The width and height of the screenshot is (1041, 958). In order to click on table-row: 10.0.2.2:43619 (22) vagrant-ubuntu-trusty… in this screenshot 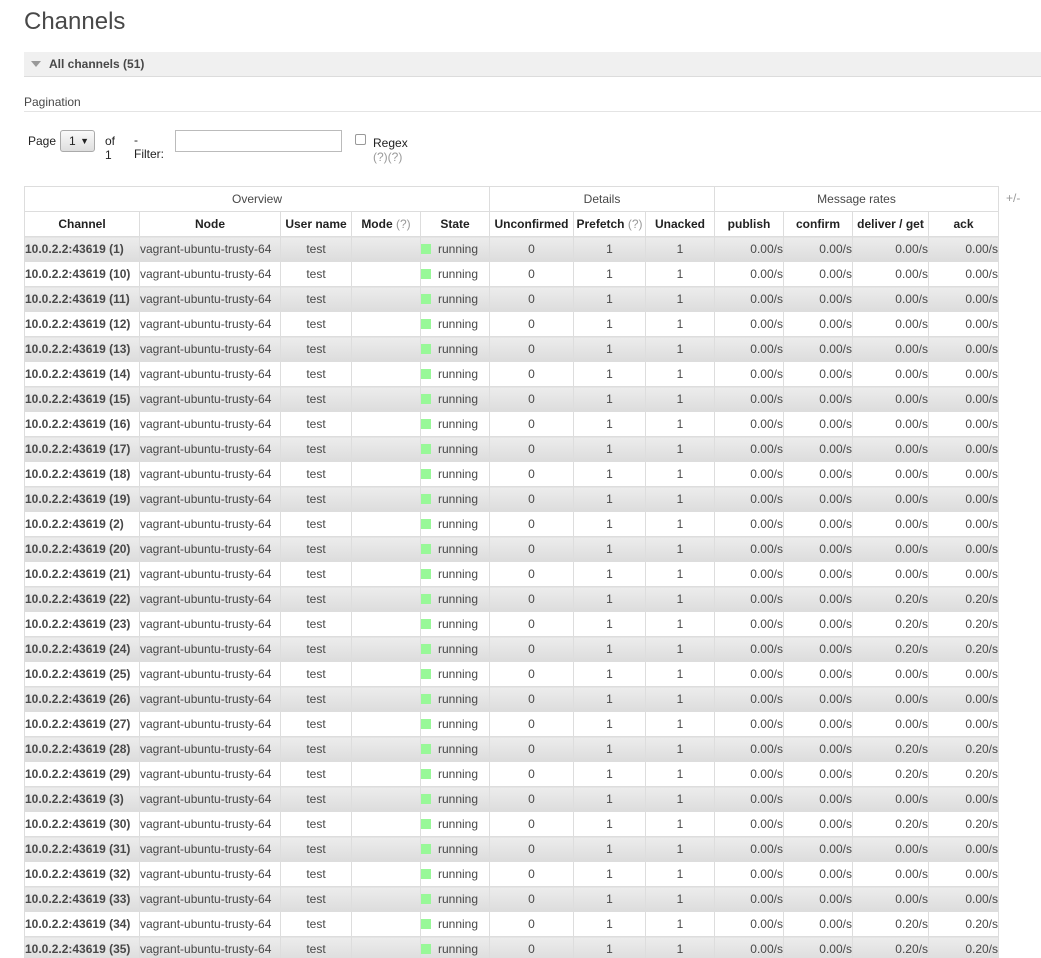, I will do `click(512, 599)`.